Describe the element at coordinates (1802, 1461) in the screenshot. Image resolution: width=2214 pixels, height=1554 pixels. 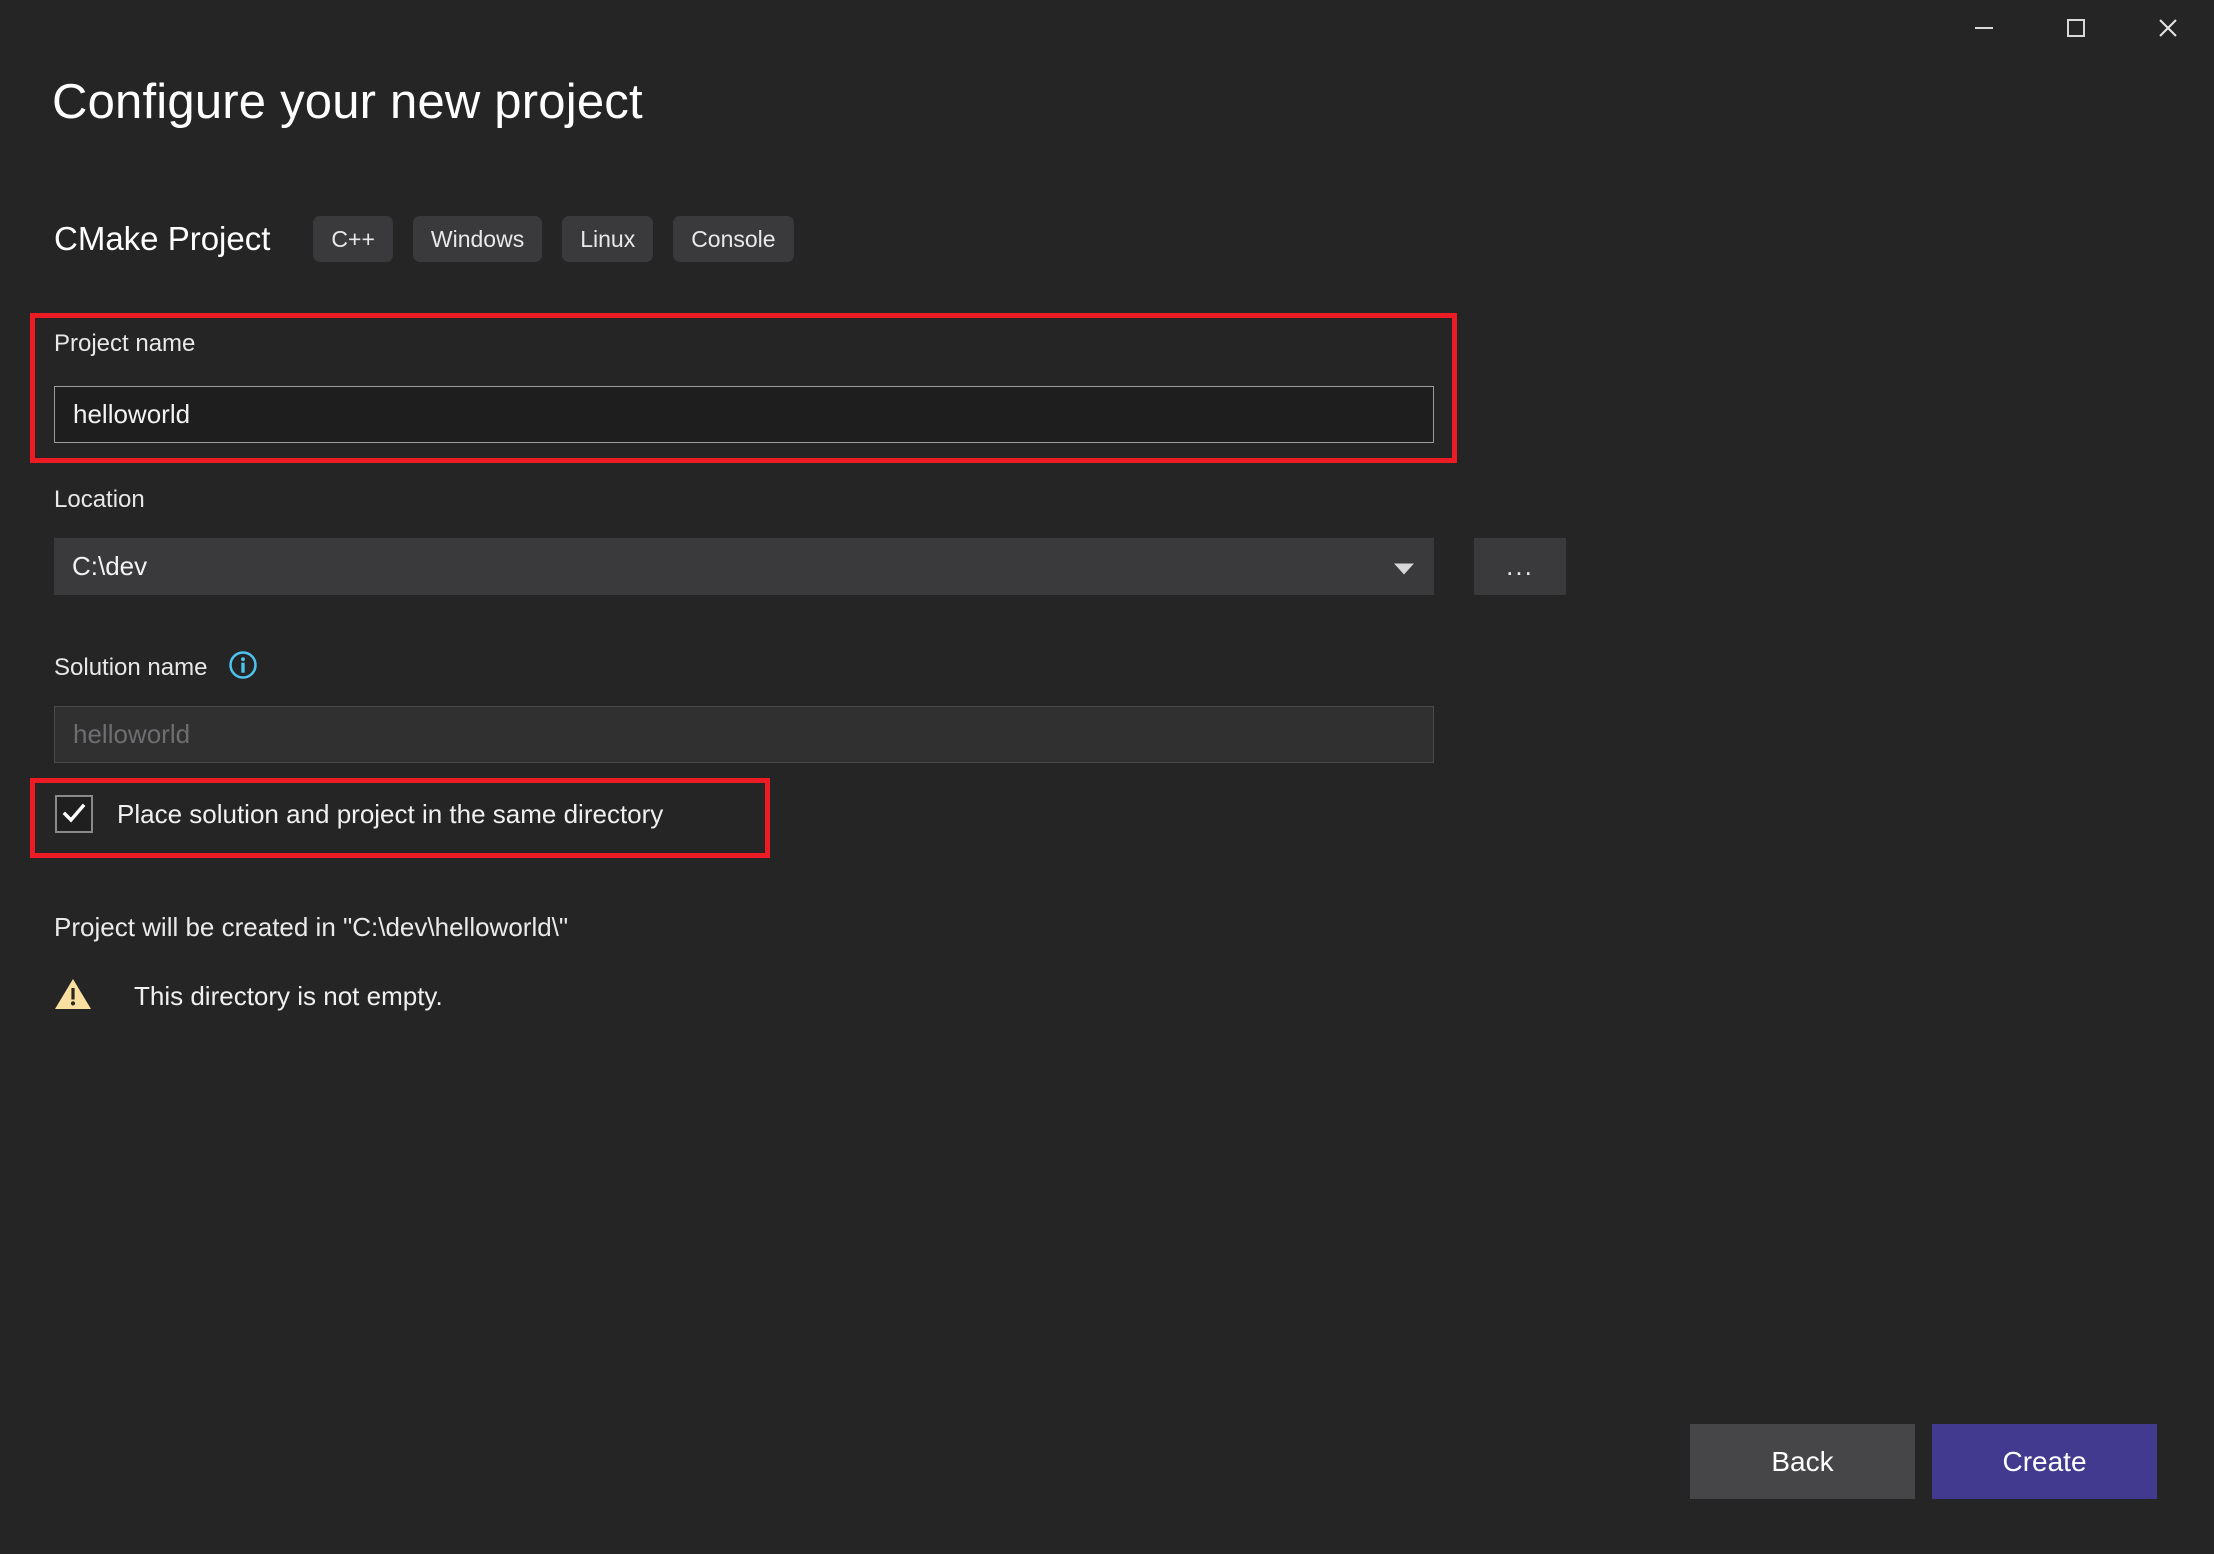
I see `back-button: Back` at that location.